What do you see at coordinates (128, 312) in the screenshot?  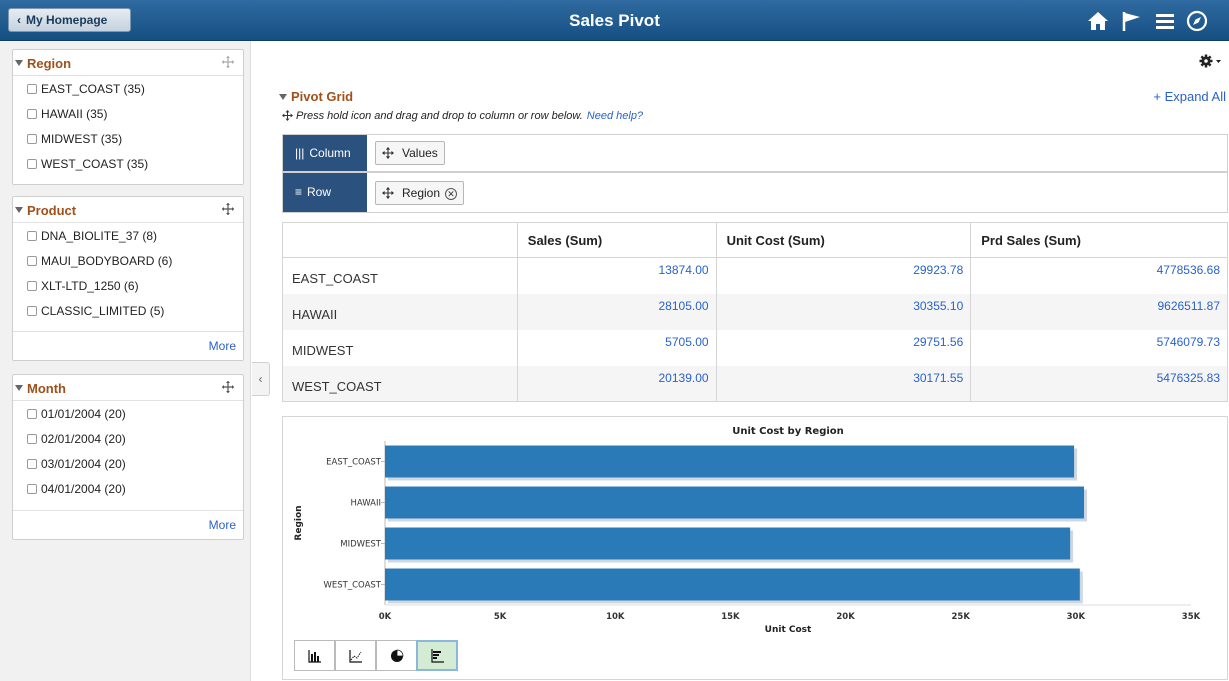 I see `facet-option: CLASSIC_LIMITED (5)` at bounding box center [128, 312].